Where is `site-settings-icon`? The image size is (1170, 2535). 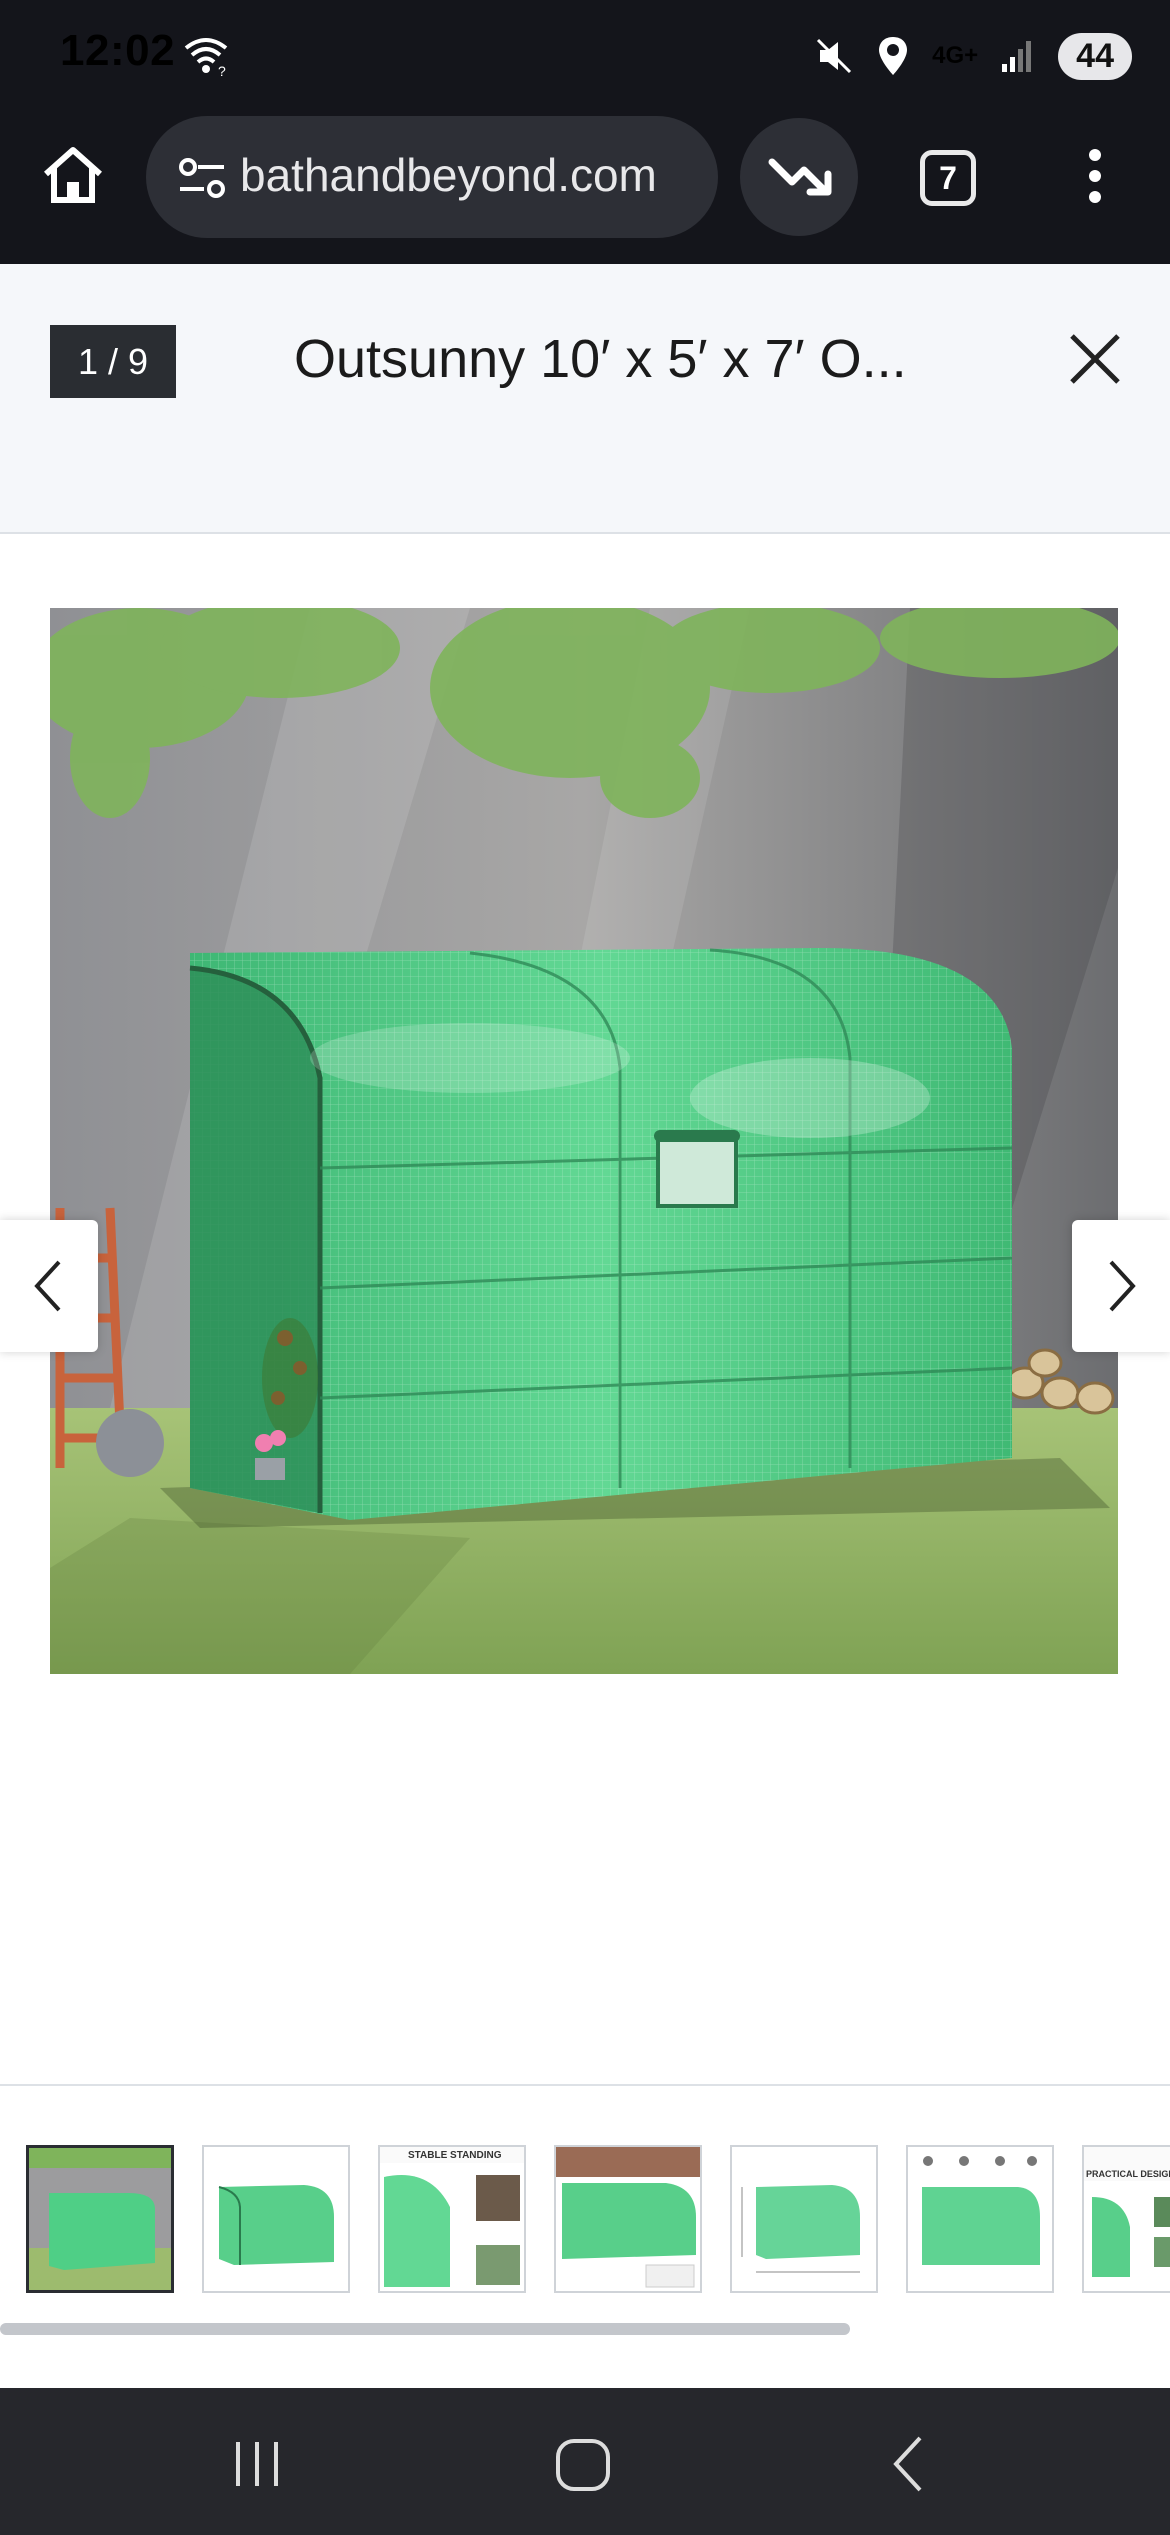
site-settings-icon is located at coordinates (202, 178).